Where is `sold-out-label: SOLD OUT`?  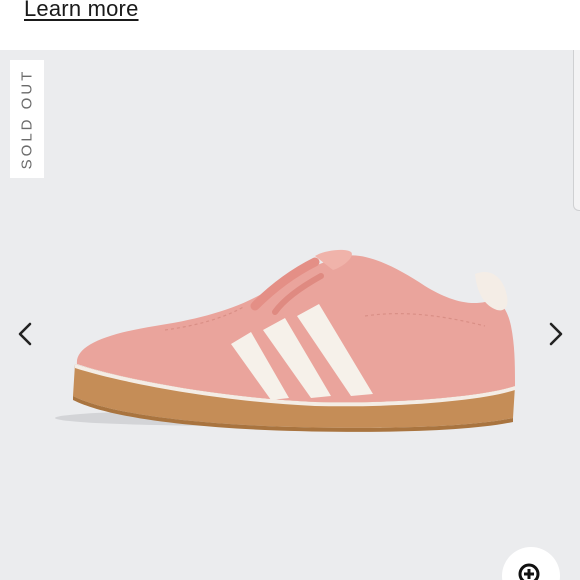
sold-out-label: SOLD OUT is located at coordinates (27, 119).